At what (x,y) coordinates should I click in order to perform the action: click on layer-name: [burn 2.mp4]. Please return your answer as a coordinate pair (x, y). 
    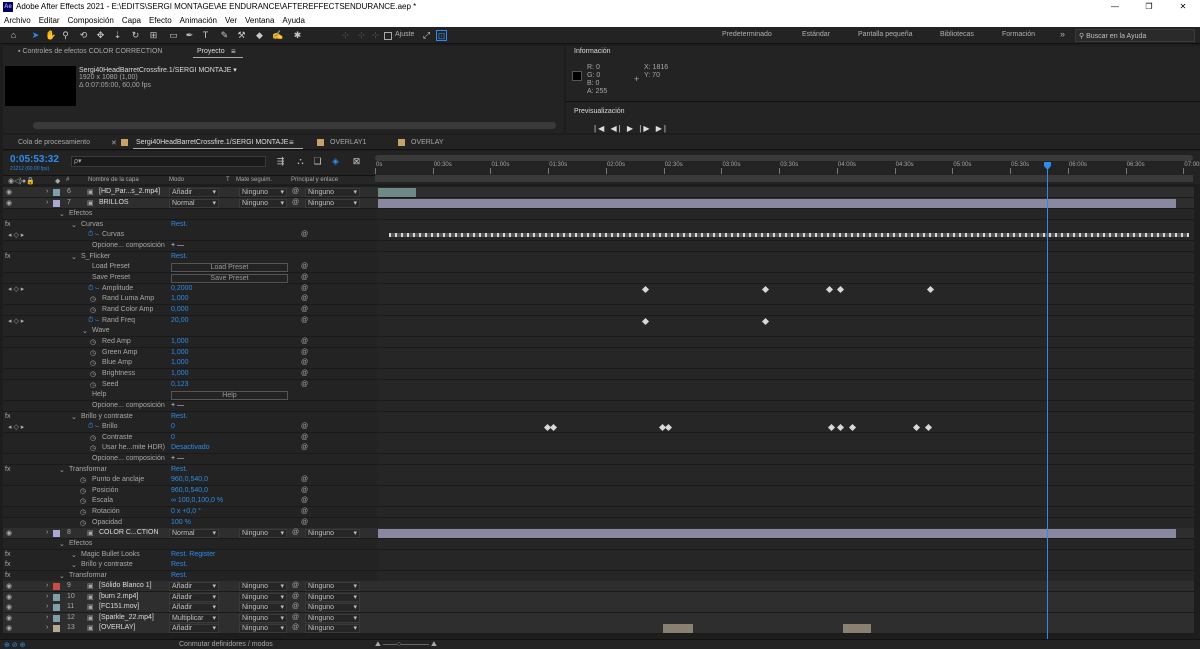
    Looking at the image, I should click on (118, 596).